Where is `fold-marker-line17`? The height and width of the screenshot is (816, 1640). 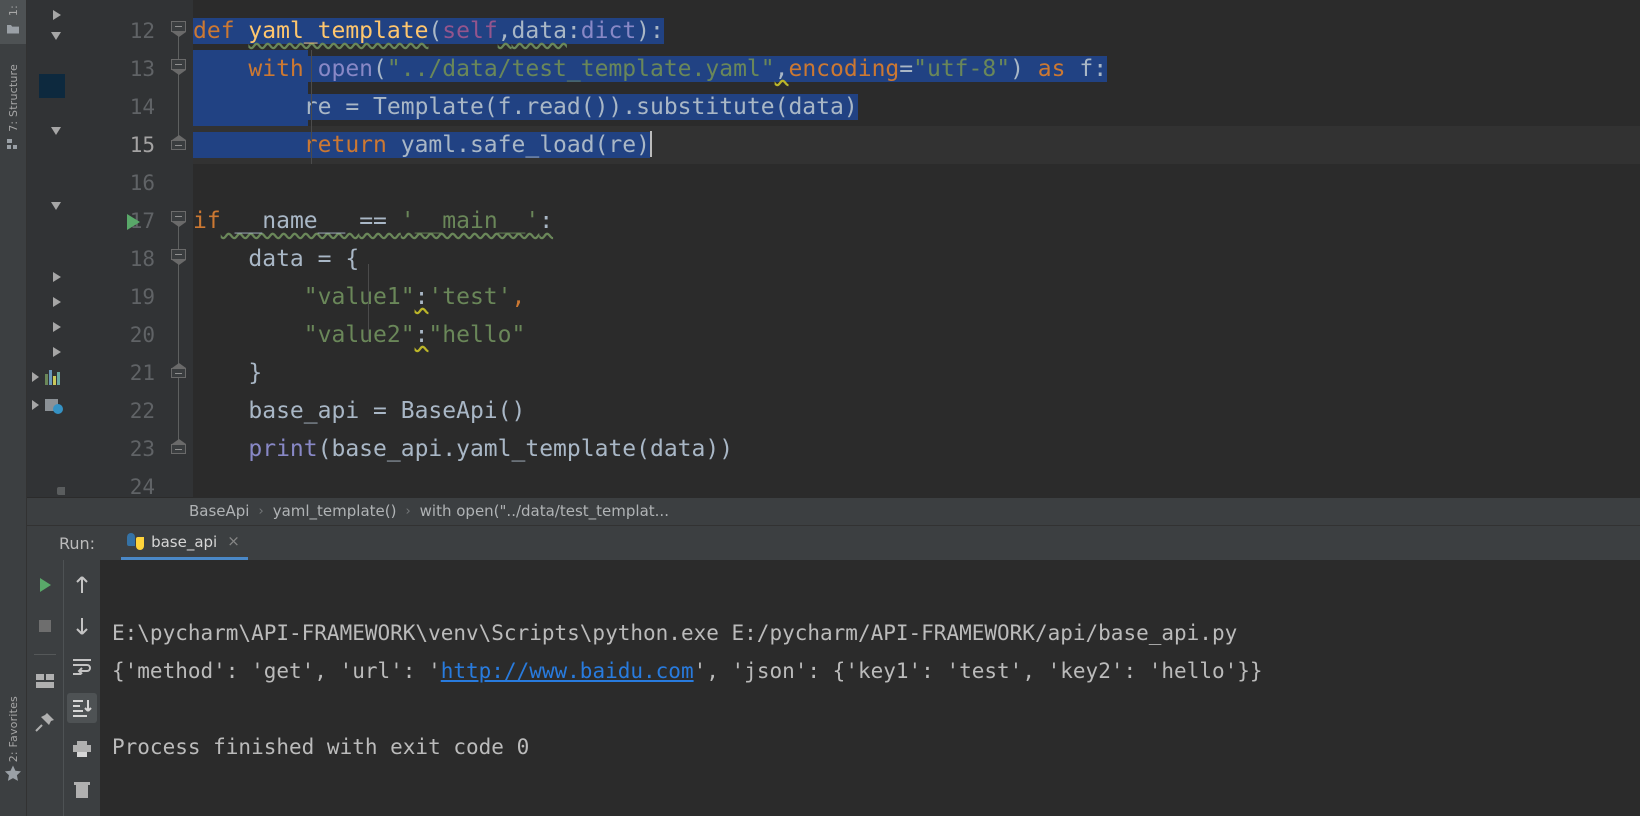
fold-marker-line17 is located at coordinates (178, 219).